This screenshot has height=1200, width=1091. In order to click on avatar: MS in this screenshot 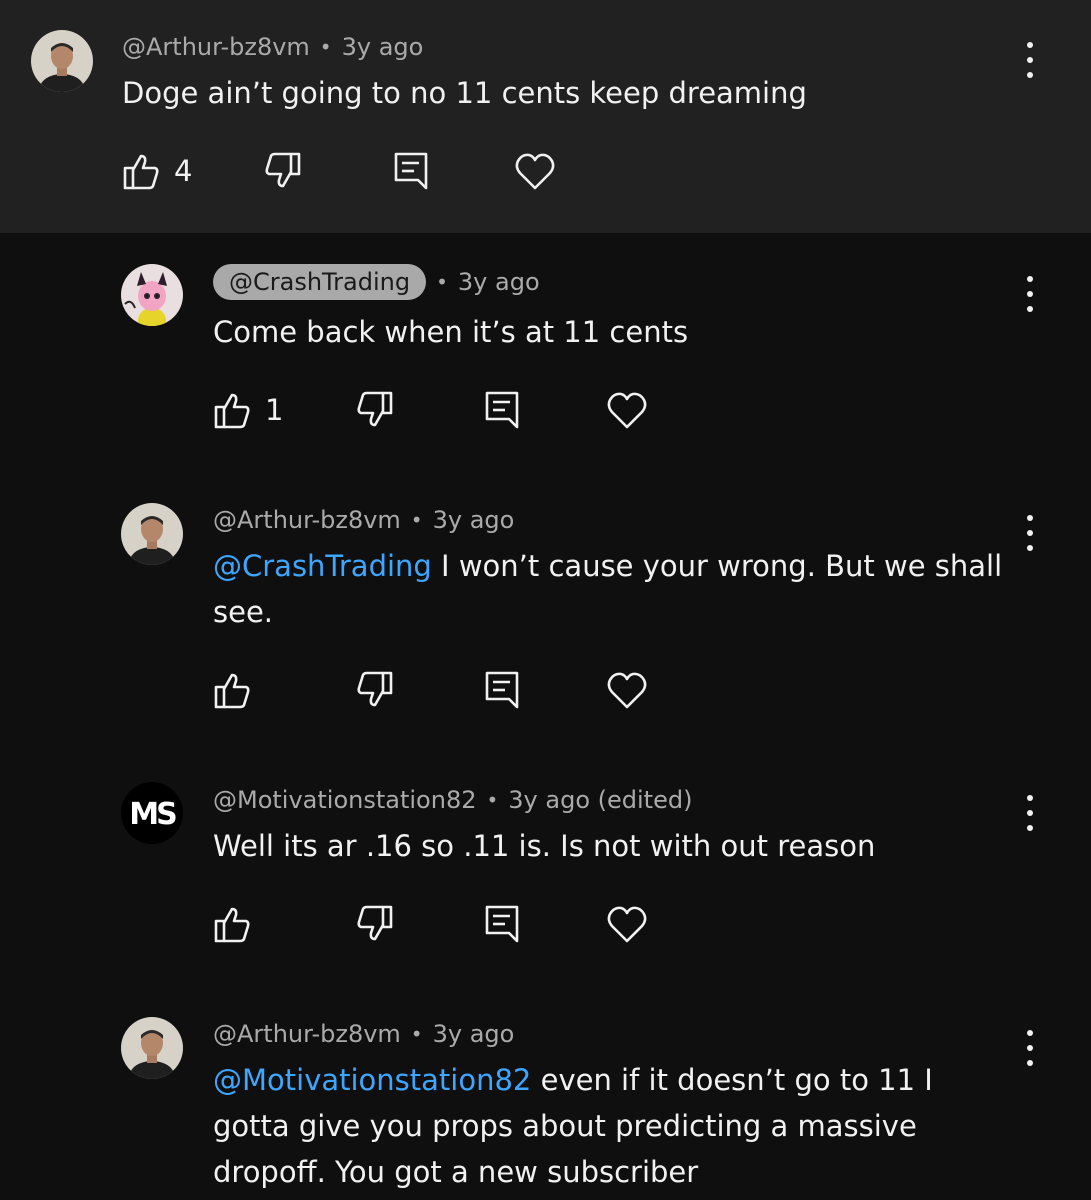, I will do `click(152, 813)`.